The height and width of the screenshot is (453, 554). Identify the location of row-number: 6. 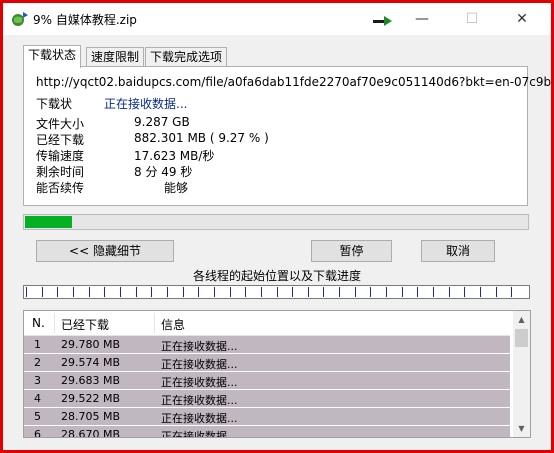
(37, 433).